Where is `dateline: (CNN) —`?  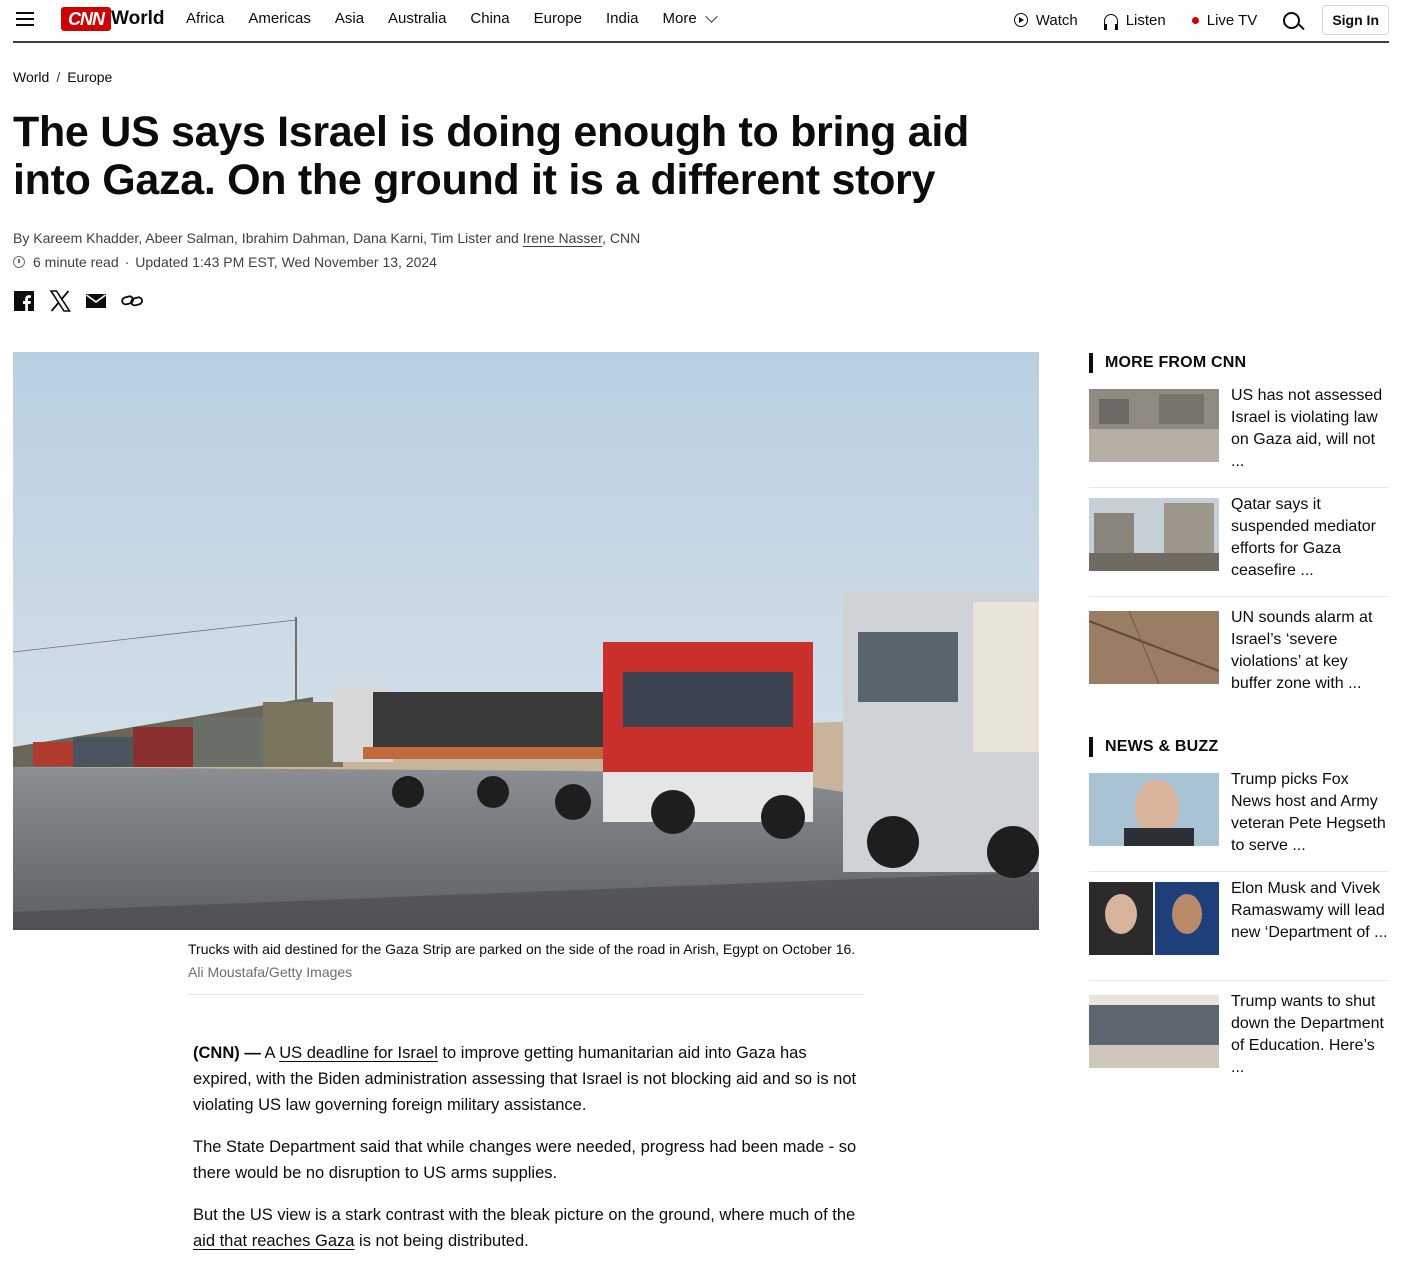 dateline: (CNN) — is located at coordinates (227, 1053).